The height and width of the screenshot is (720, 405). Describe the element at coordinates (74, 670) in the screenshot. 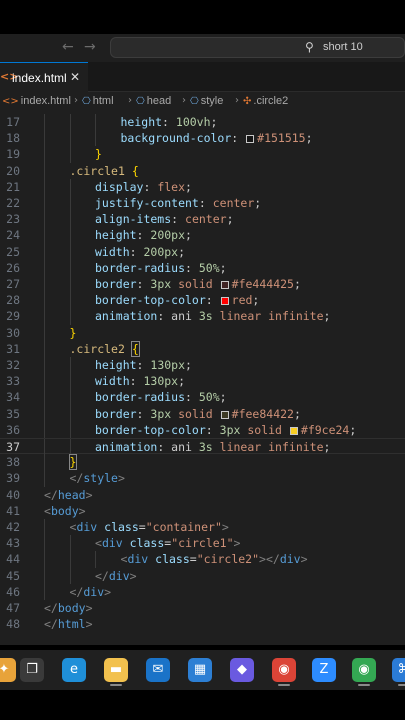

I see `edge-icon: e` at that location.